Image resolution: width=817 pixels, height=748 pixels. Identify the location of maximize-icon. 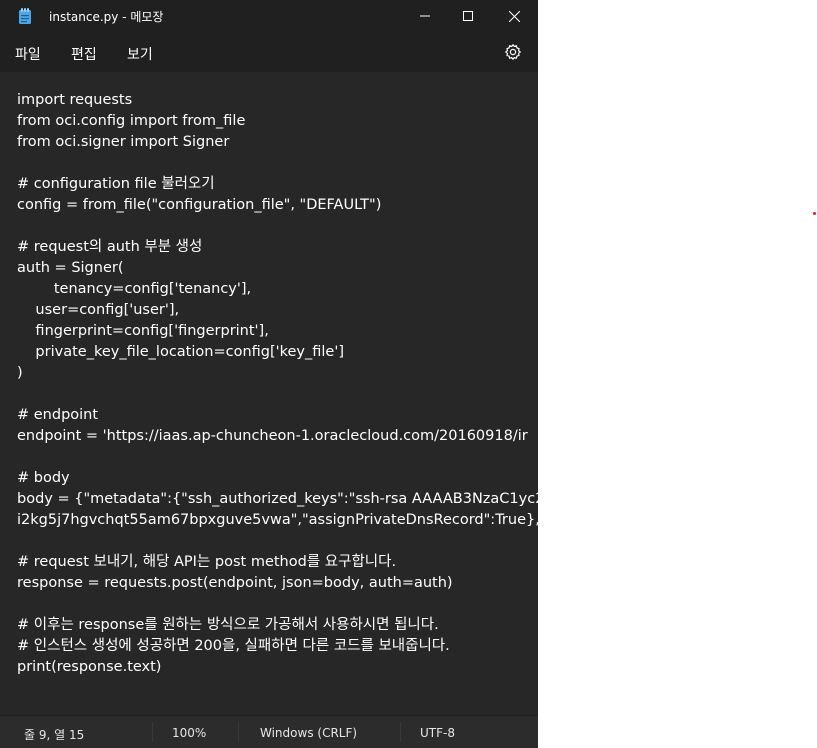
(468, 16).